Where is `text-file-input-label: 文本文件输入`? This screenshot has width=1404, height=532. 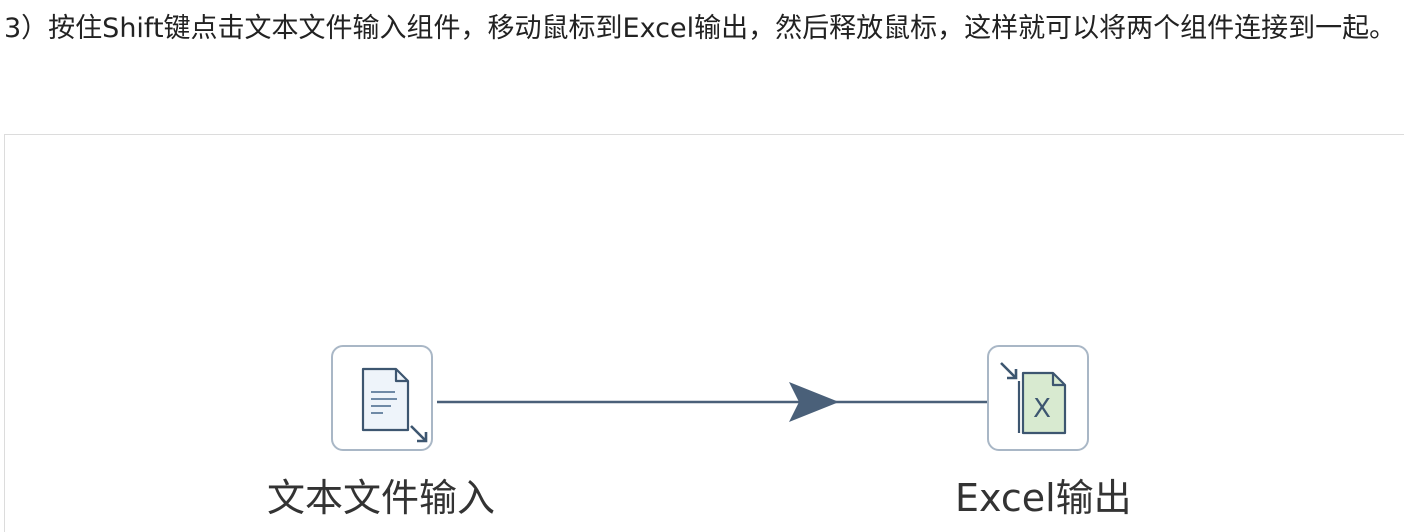
text-file-input-label: 文本文件输入 is located at coordinates (381, 498).